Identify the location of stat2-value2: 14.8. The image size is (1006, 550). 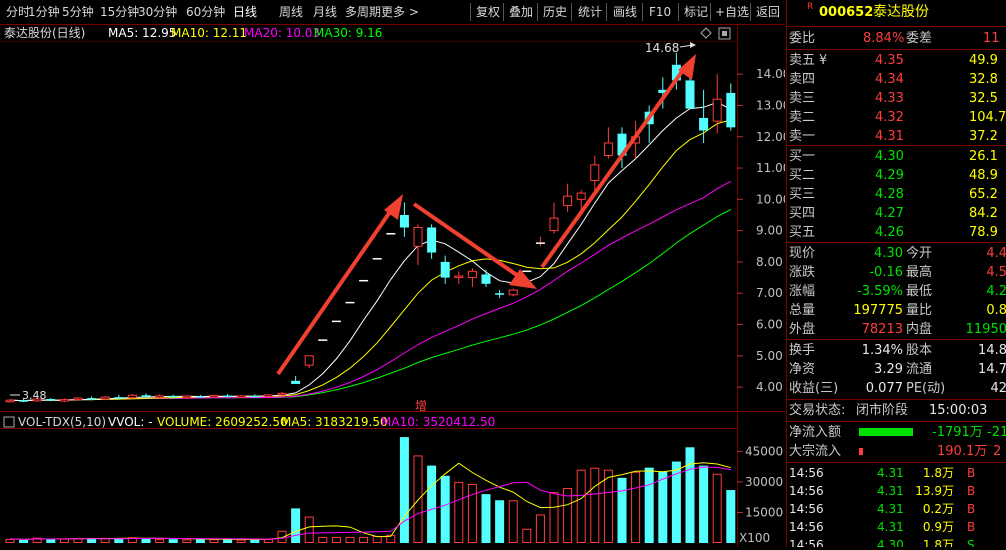
(992, 350).